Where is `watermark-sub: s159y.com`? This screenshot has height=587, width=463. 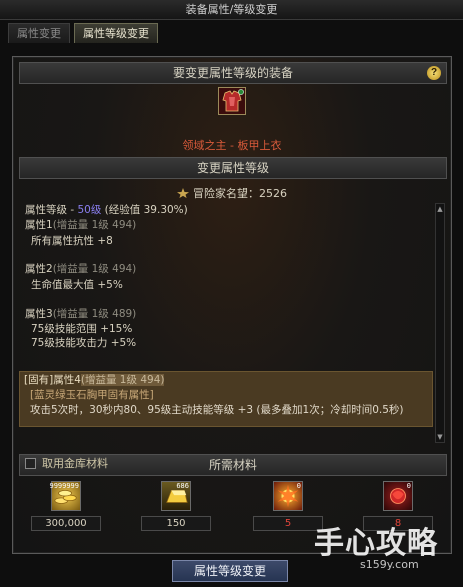 watermark-sub: s159y.com is located at coordinates (389, 564).